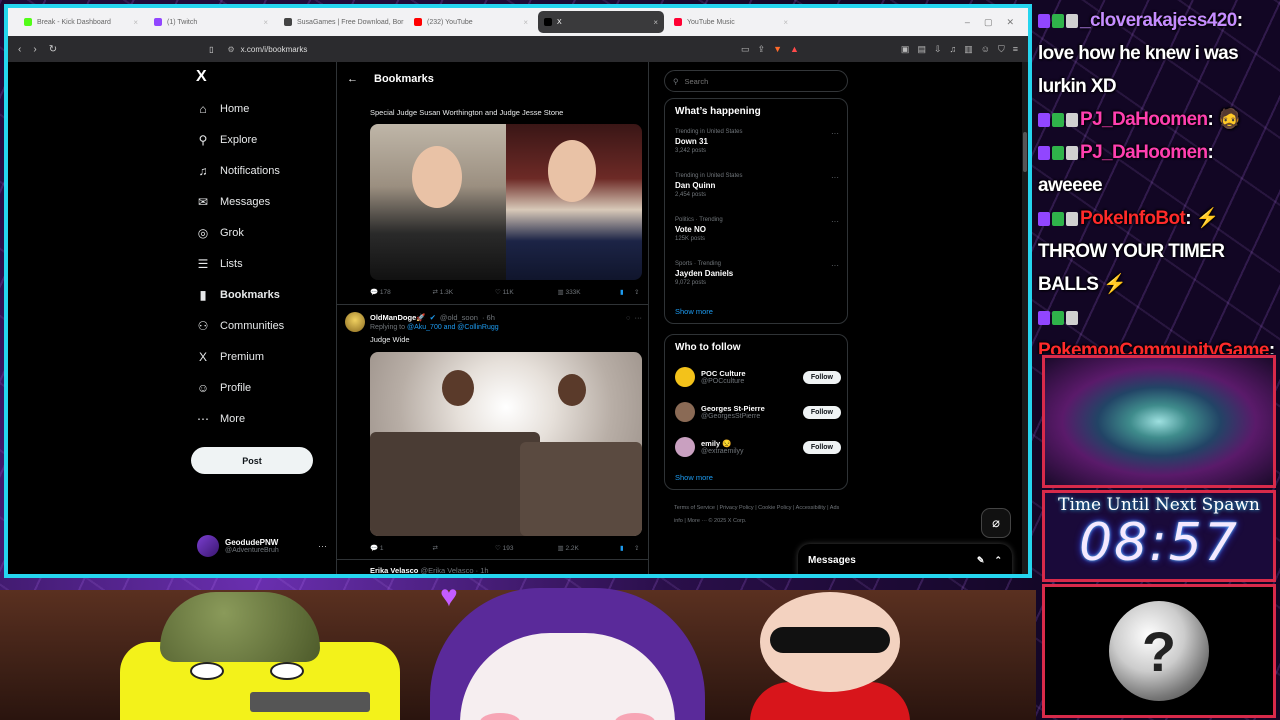 The image size is (1280, 720). I want to click on post-button: Post, so click(252, 460).